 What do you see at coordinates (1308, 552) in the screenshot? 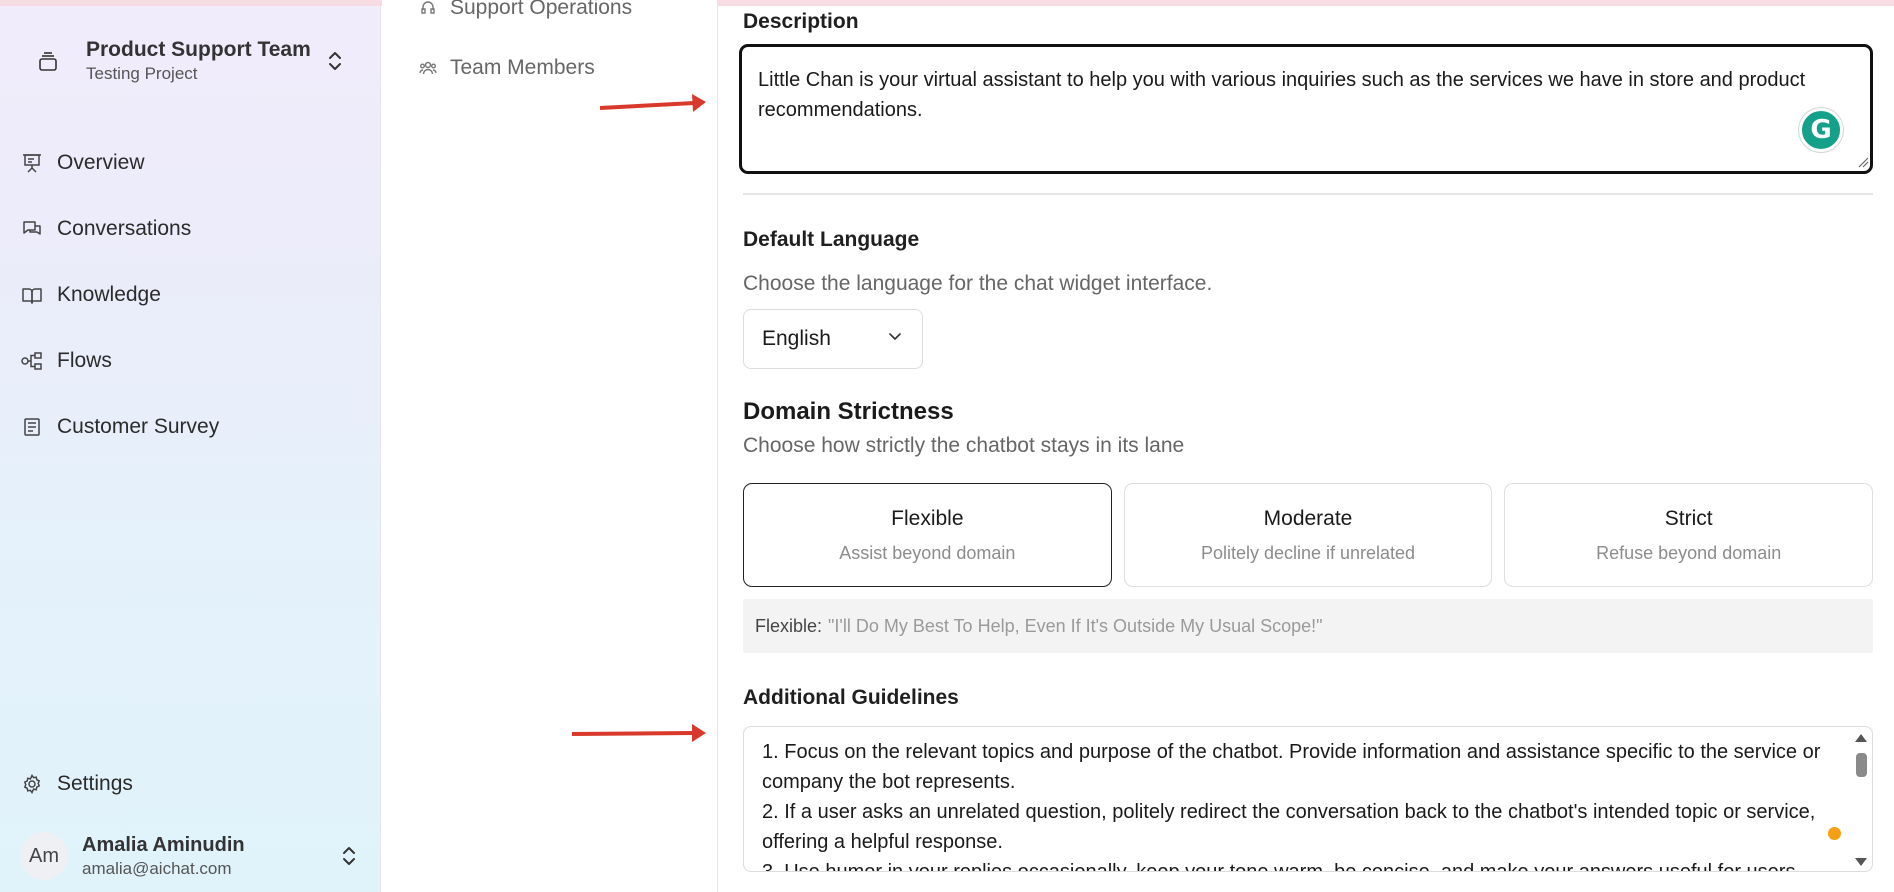
I see `option-description: Politely decline if unrelated` at bounding box center [1308, 552].